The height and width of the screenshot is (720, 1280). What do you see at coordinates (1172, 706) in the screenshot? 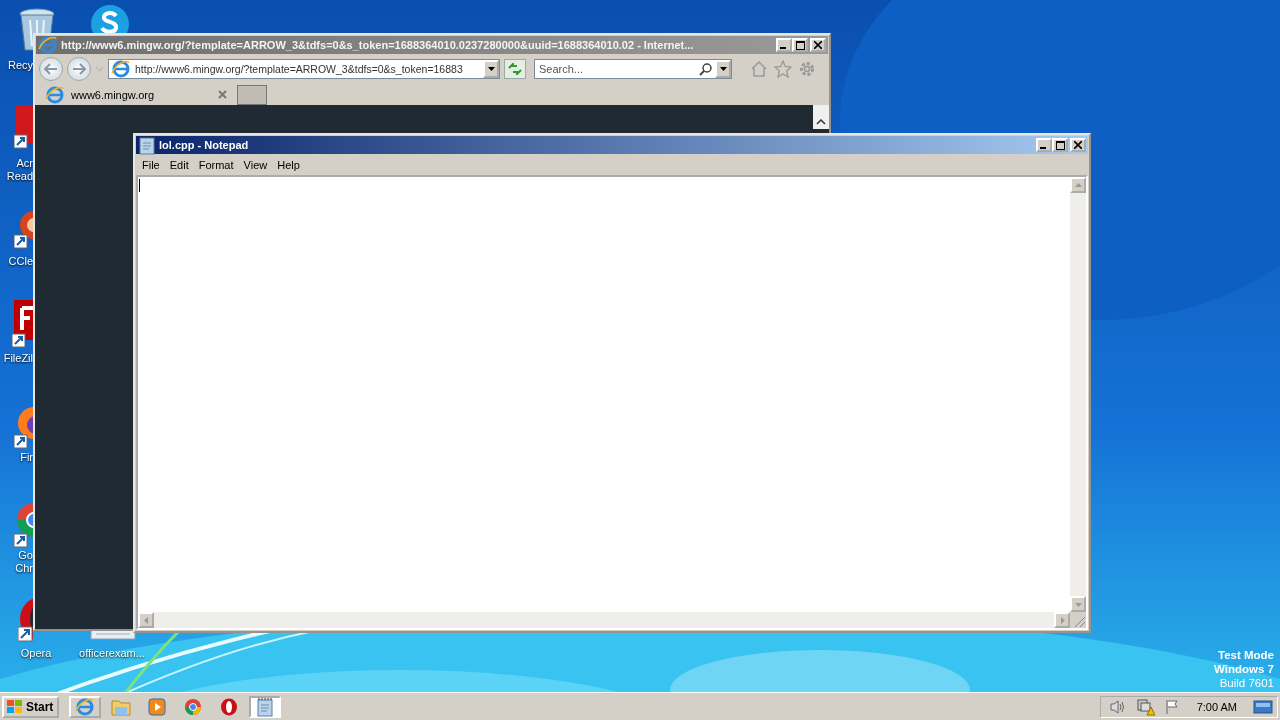
I see `flag-icon` at bounding box center [1172, 706].